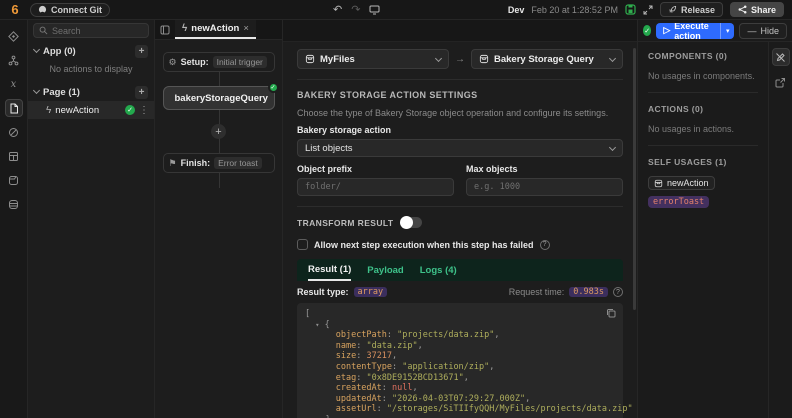 Image resolution: width=792 pixels, height=418 pixels. What do you see at coordinates (337, 9) in the screenshot?
I see `undo-icon: ↶` at bounding box center [337, 9].